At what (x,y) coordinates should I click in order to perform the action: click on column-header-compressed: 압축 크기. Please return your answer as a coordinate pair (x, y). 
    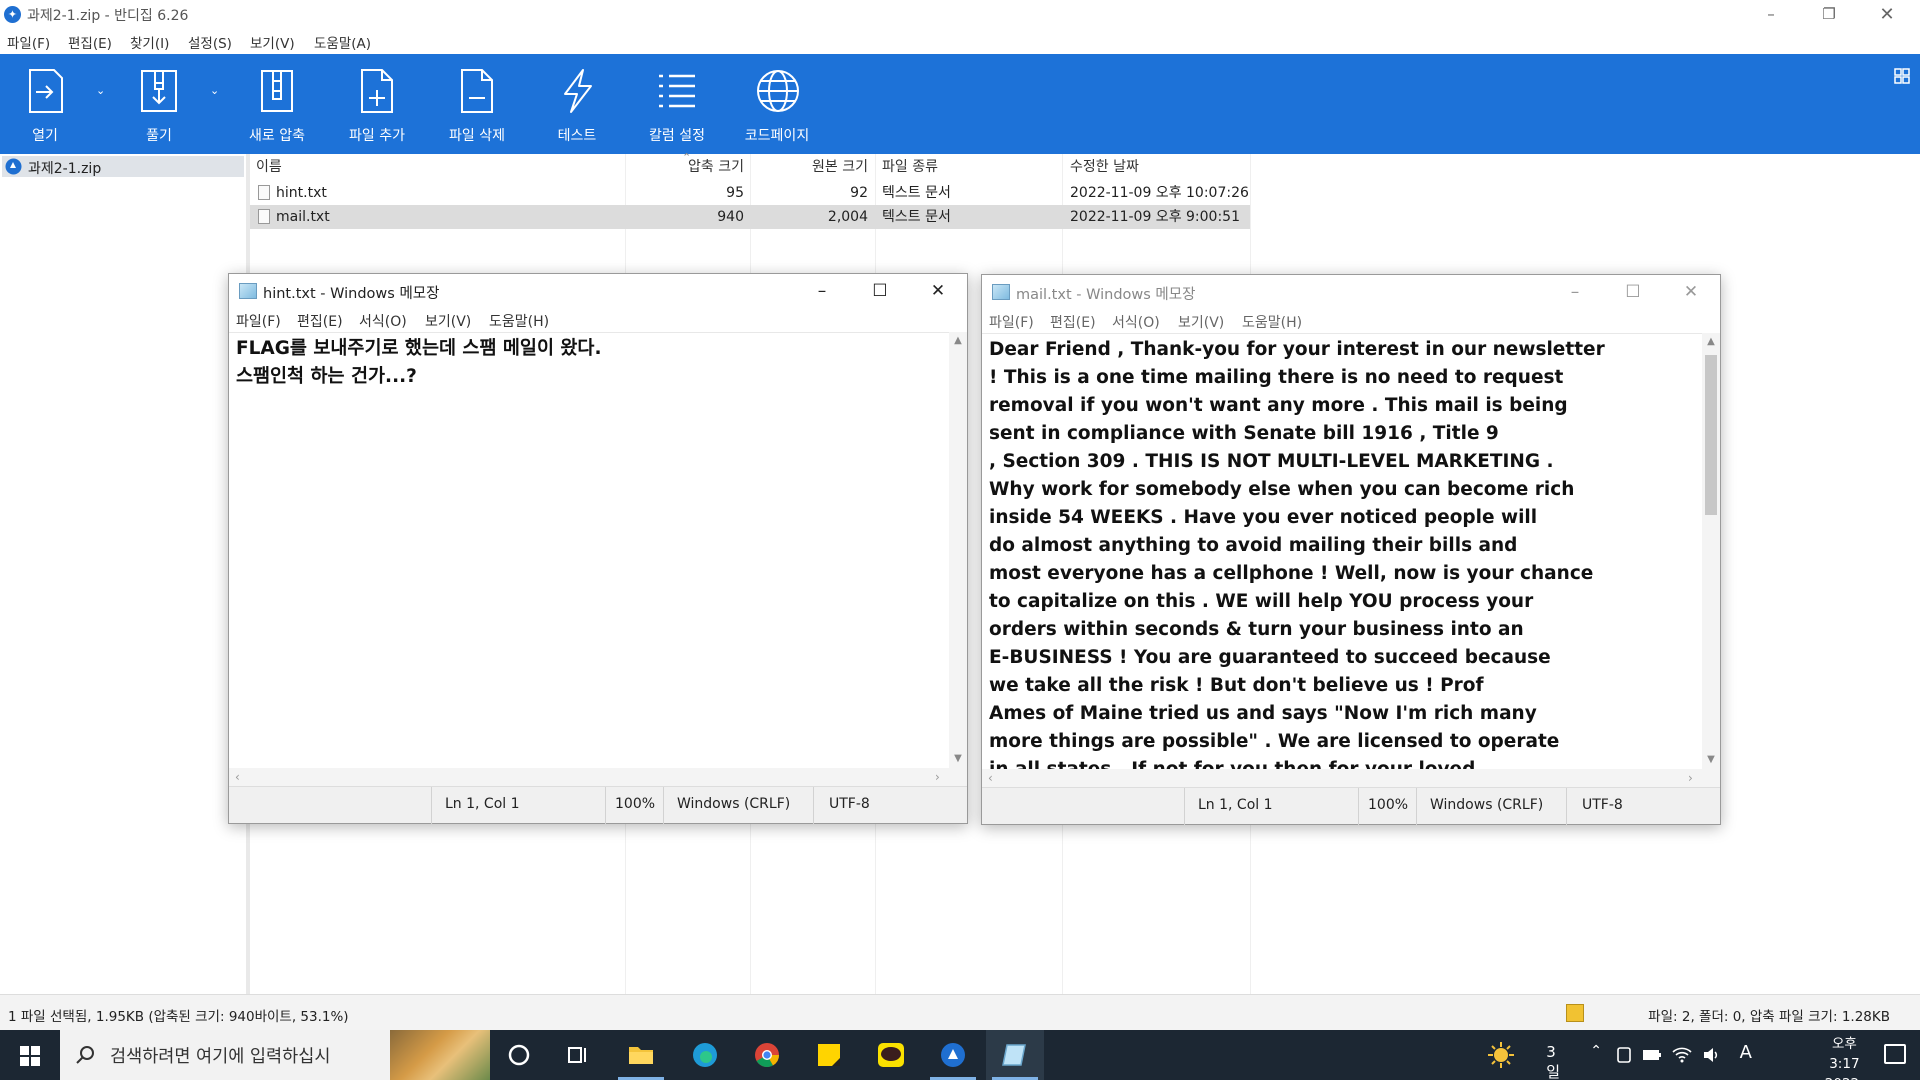
    Looking at the image, I should click on (685, 167).